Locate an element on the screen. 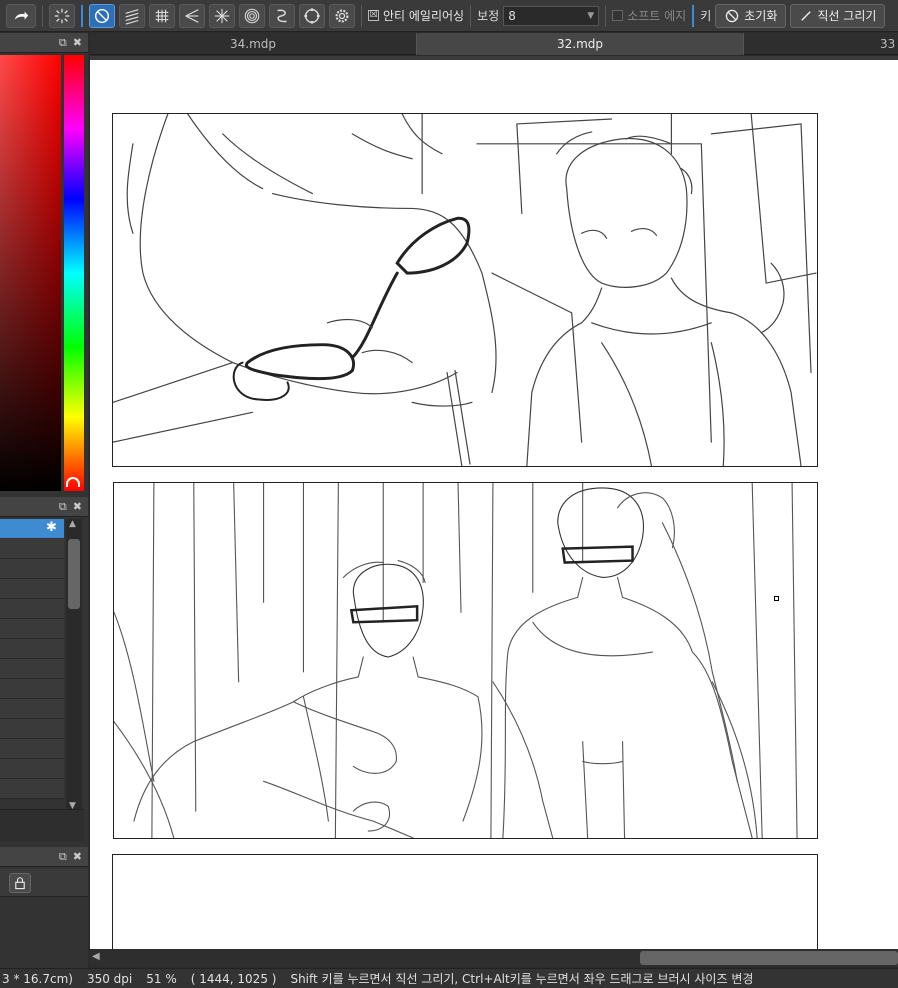 The height and width of the screenshot is (988, 898). lock-button is located at coordinates (20, 883).